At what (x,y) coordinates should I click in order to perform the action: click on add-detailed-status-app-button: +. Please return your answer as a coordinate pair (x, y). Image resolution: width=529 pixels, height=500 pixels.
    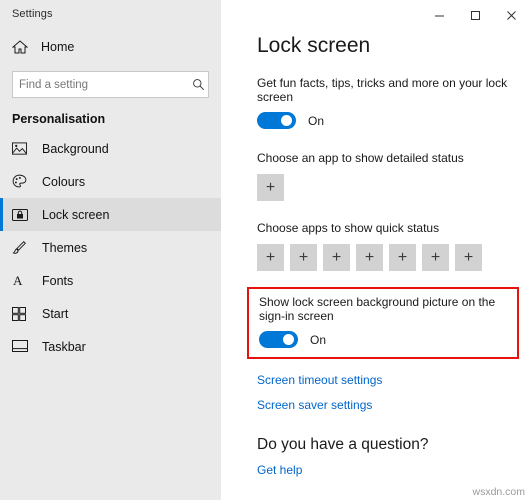
    Looking at the image, I should click on (270, 187).